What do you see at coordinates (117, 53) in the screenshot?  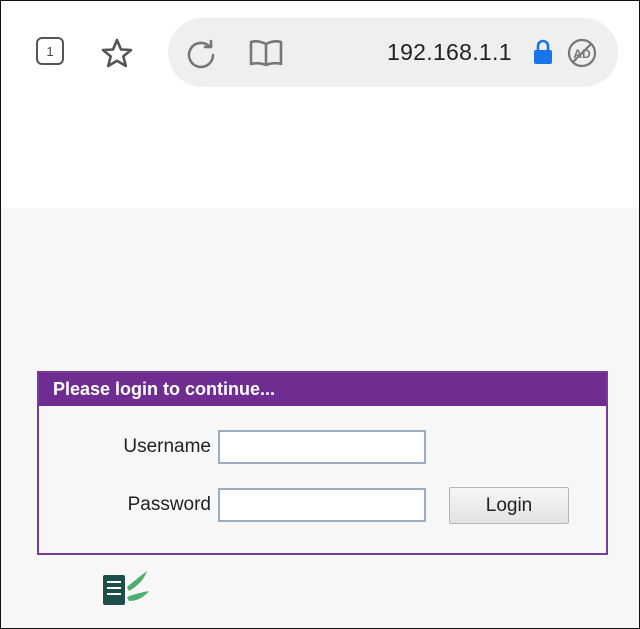 I see `star-icon` at bounding box center [117, 53].